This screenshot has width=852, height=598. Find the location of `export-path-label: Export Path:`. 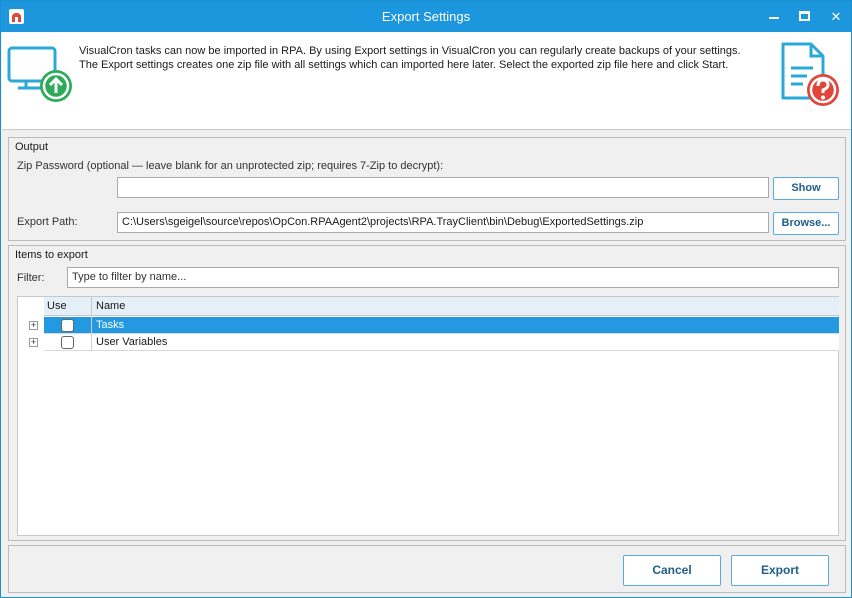

export-path-label: Export Path: is located at coordinates (47, 222).